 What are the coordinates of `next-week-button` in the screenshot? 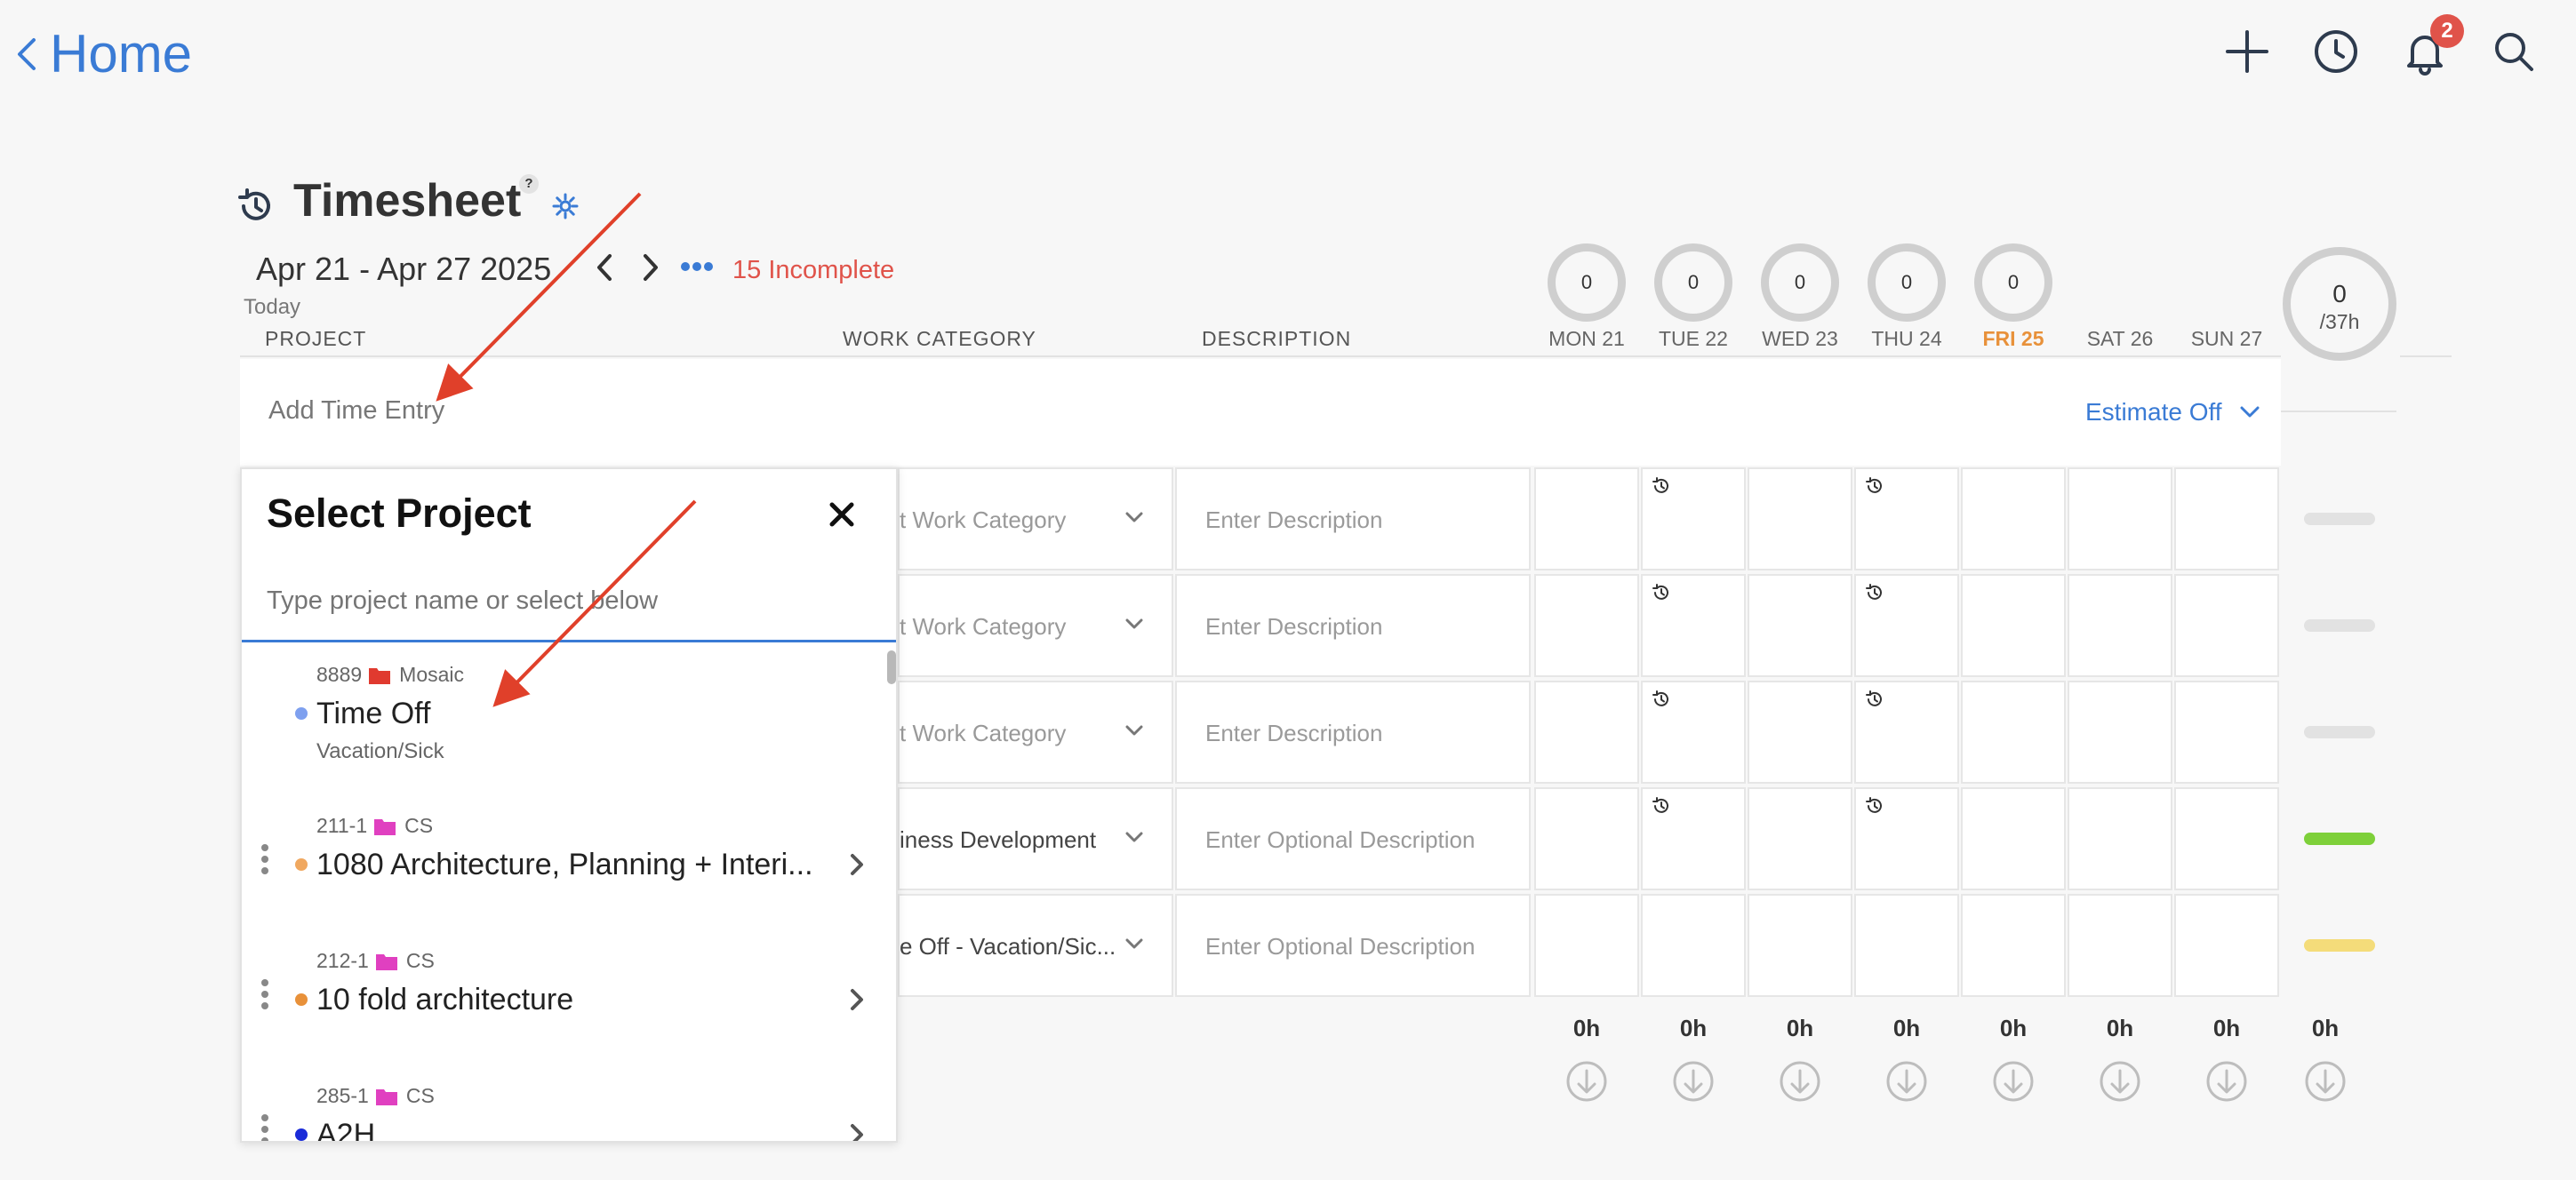 It's located at (650, 267).